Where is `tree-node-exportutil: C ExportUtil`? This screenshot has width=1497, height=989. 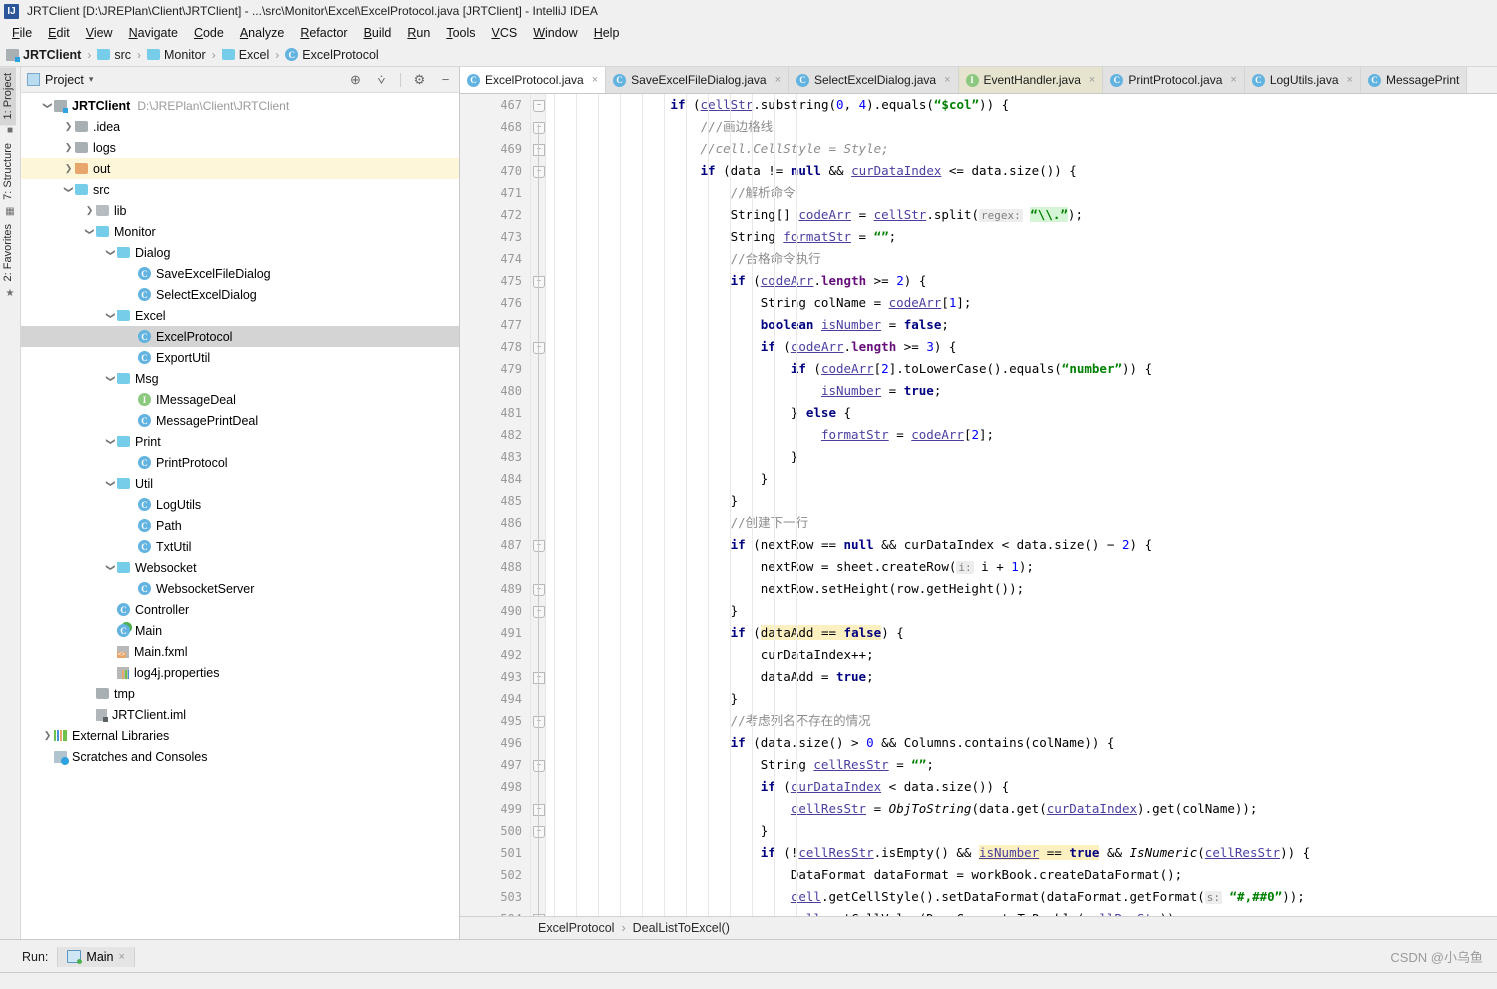 tree-node-exportutil: C ExportUtil is located at coordinates (240, 357).